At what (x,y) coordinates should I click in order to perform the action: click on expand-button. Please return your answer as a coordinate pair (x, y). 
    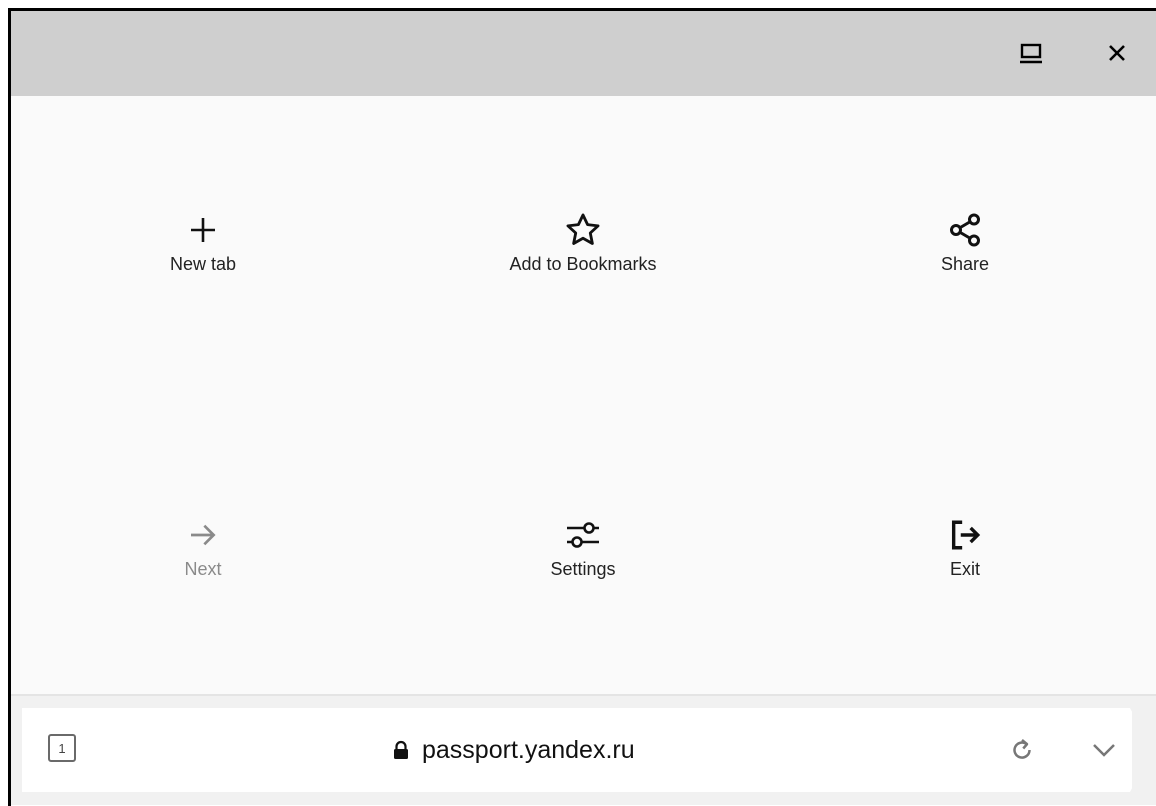
    Looking at the image, I should click on (1104, 750).